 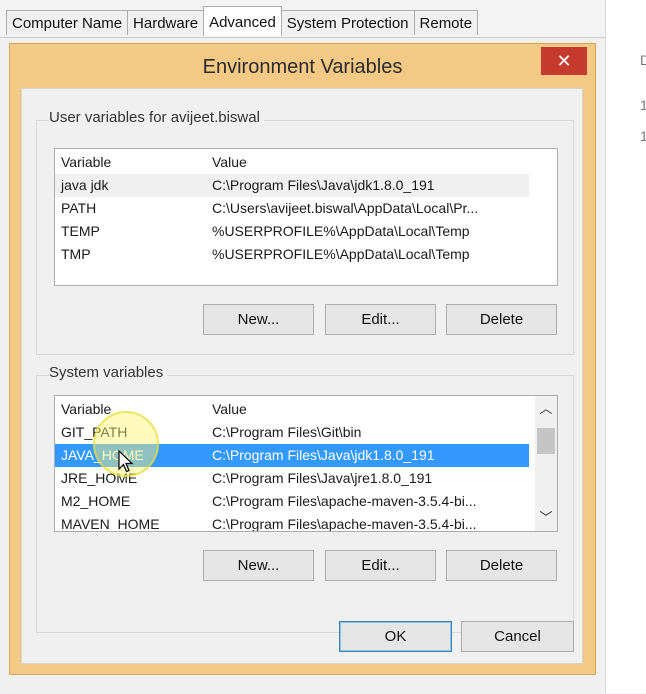 What do you see at coordinates (501, 565) in the screenshot?
I see `system-delete-button: Delete` at bounding box center [501, 565].